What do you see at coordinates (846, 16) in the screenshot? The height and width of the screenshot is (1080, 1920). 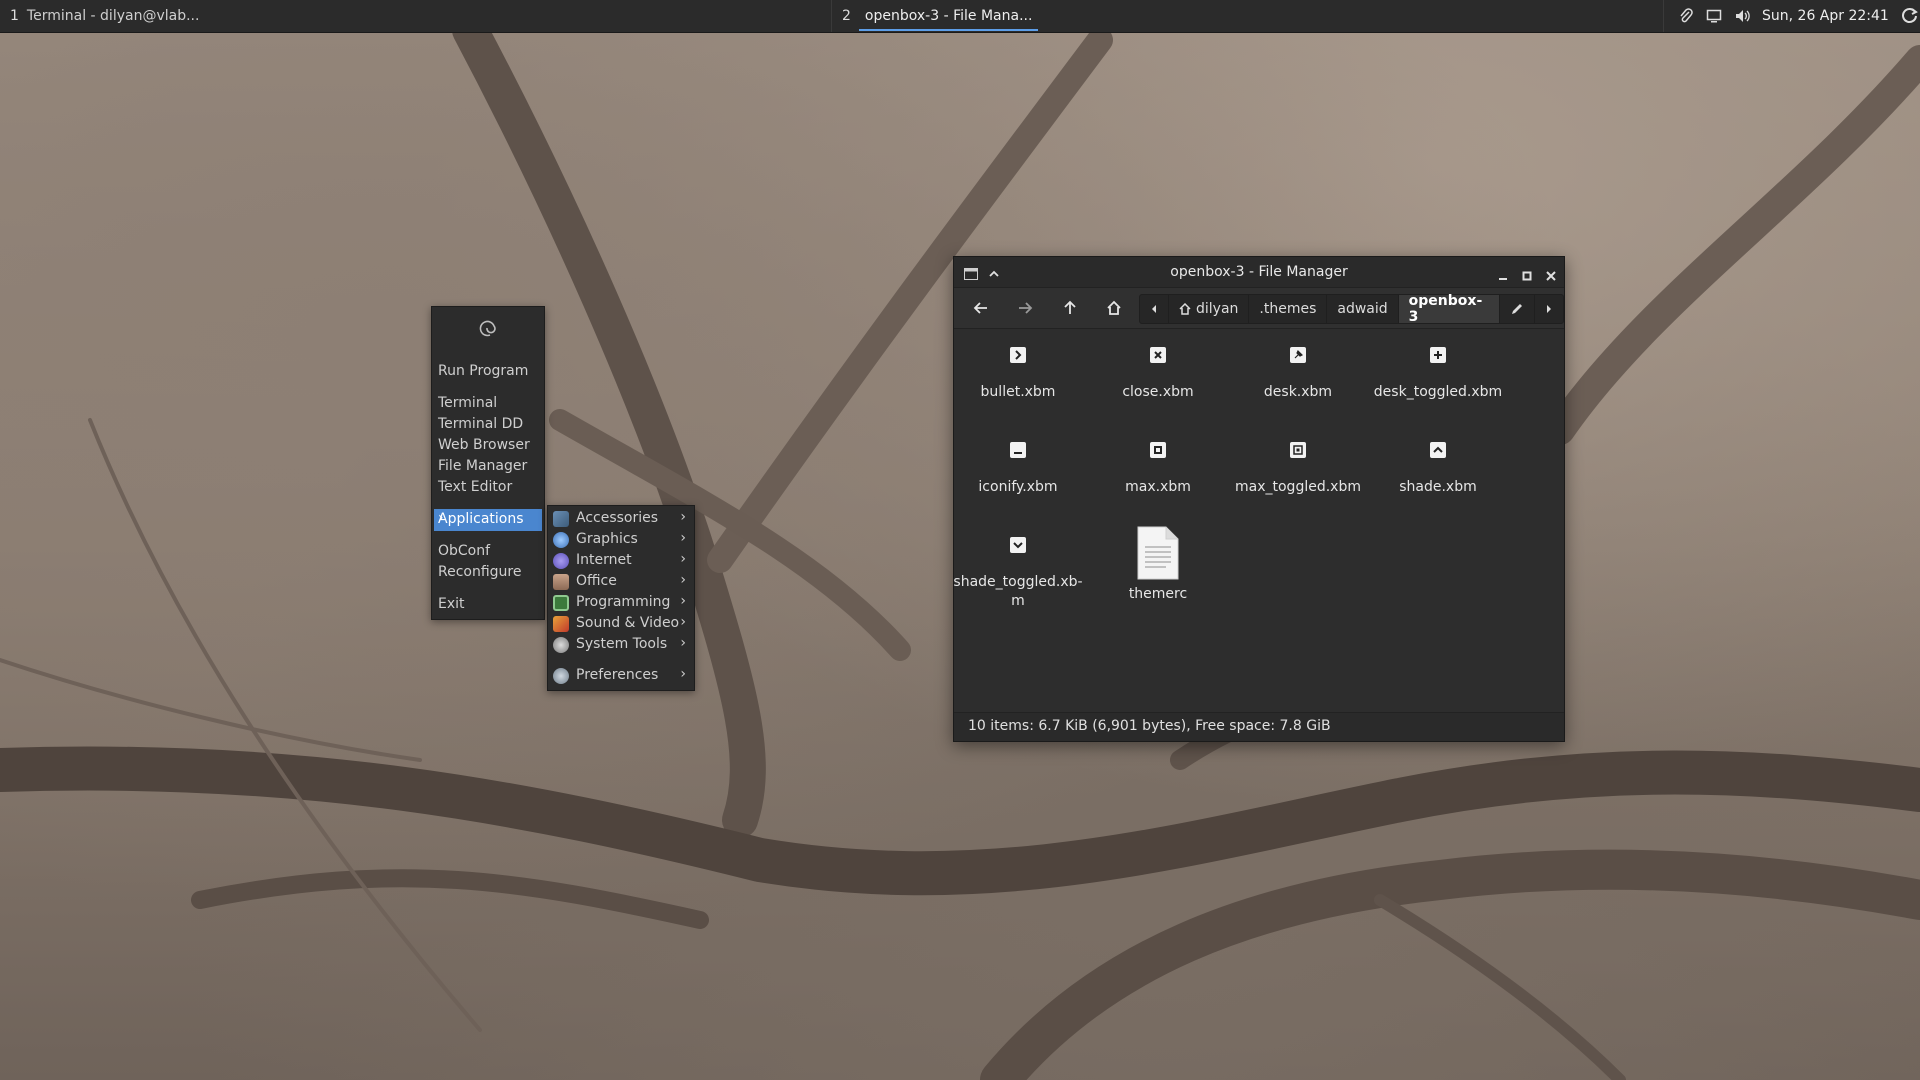 I see `workspace-number: 2` at bounding box center [846, 16].